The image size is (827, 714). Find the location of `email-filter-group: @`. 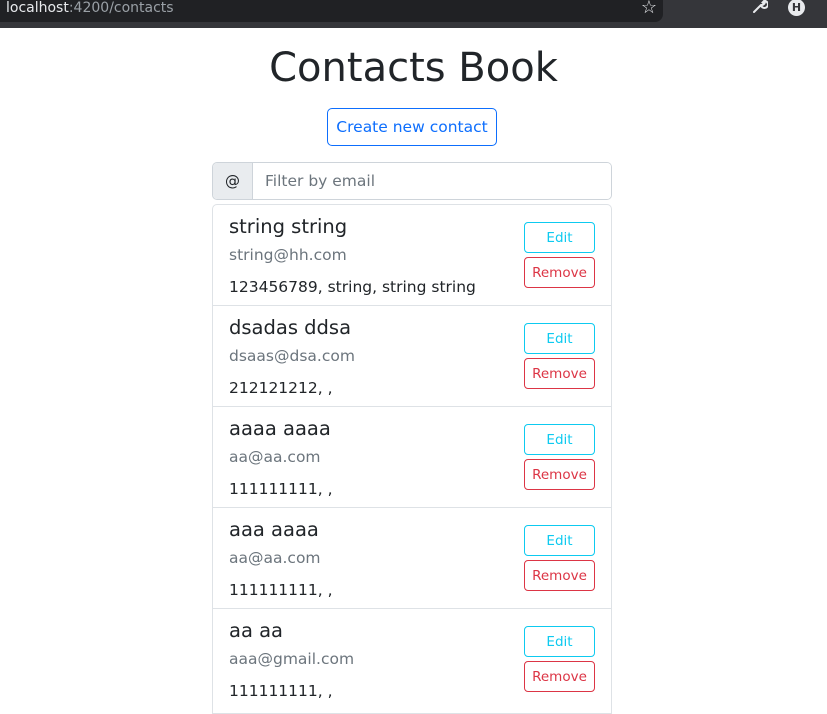

email-filter-group: @ is located at coordinates (412, 181).